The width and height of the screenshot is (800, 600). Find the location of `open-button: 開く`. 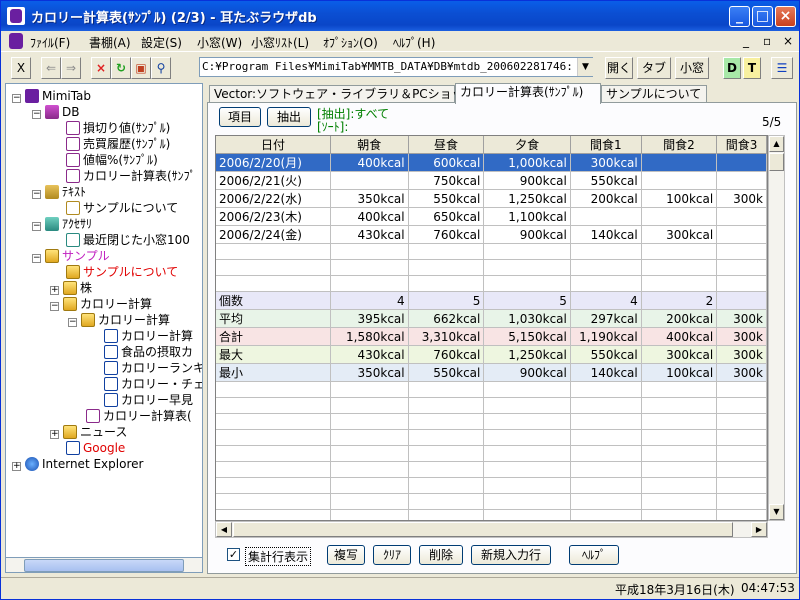

open-button: 開く is located at coordinates (619, 68).